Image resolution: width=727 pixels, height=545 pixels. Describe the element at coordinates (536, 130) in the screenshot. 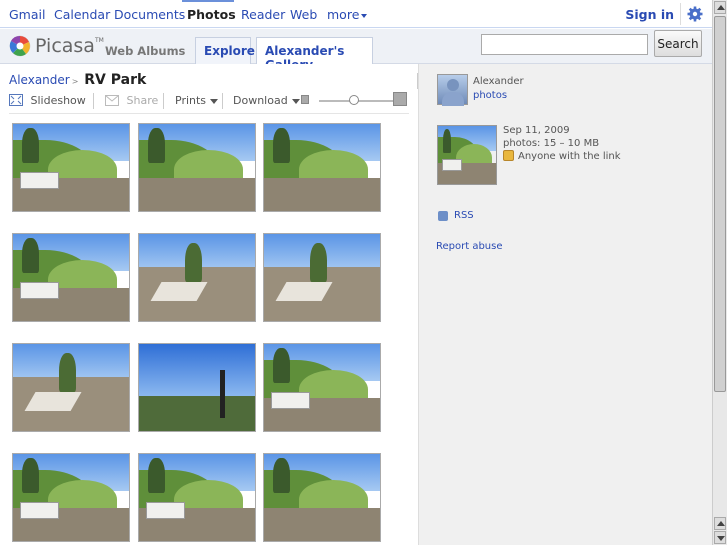

I see `album-date: Sep 11, 2009` at that location.